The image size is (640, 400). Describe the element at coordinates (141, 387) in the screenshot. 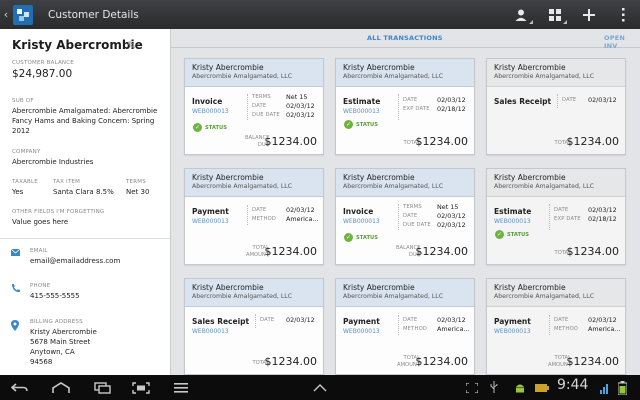

I see `screenshot-icon` at that location.